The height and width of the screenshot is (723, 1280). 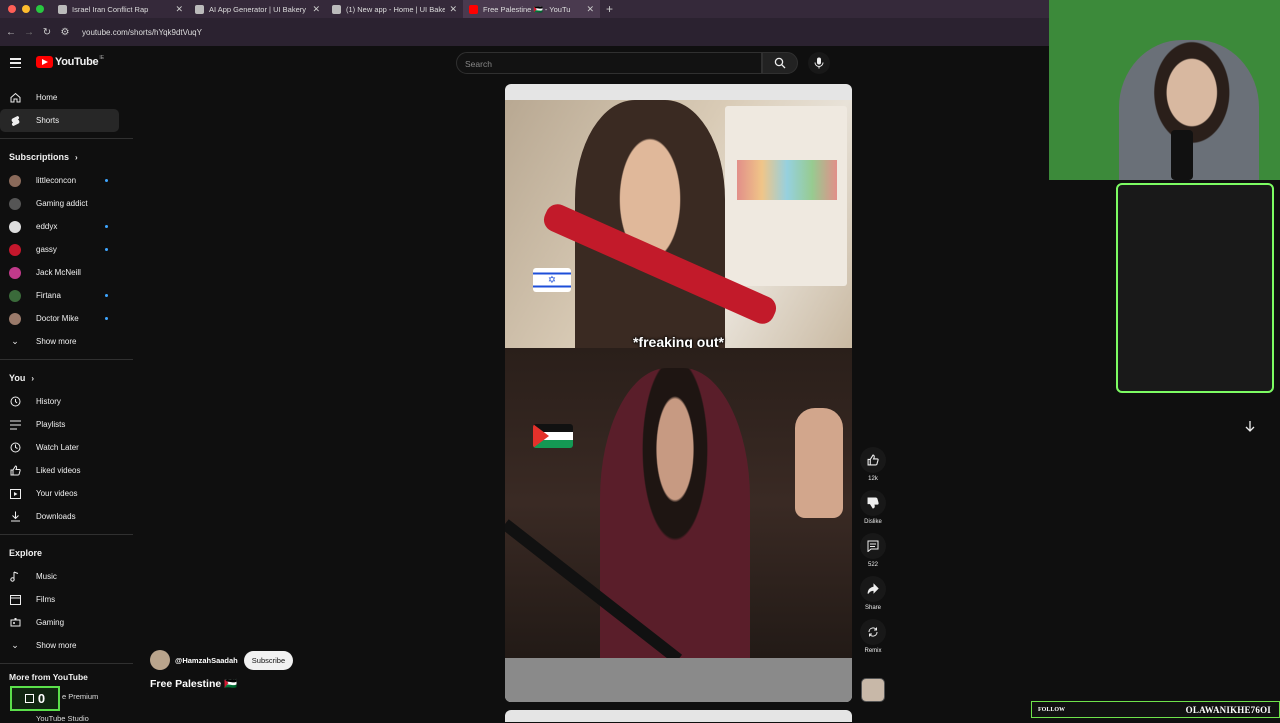 What do you see at coordinates (531, 9) in the screenshot?
I see `browser-tab-active: Free Palestine 🇵🇸 - YouTu ✕` at bounding box center [531, 9].